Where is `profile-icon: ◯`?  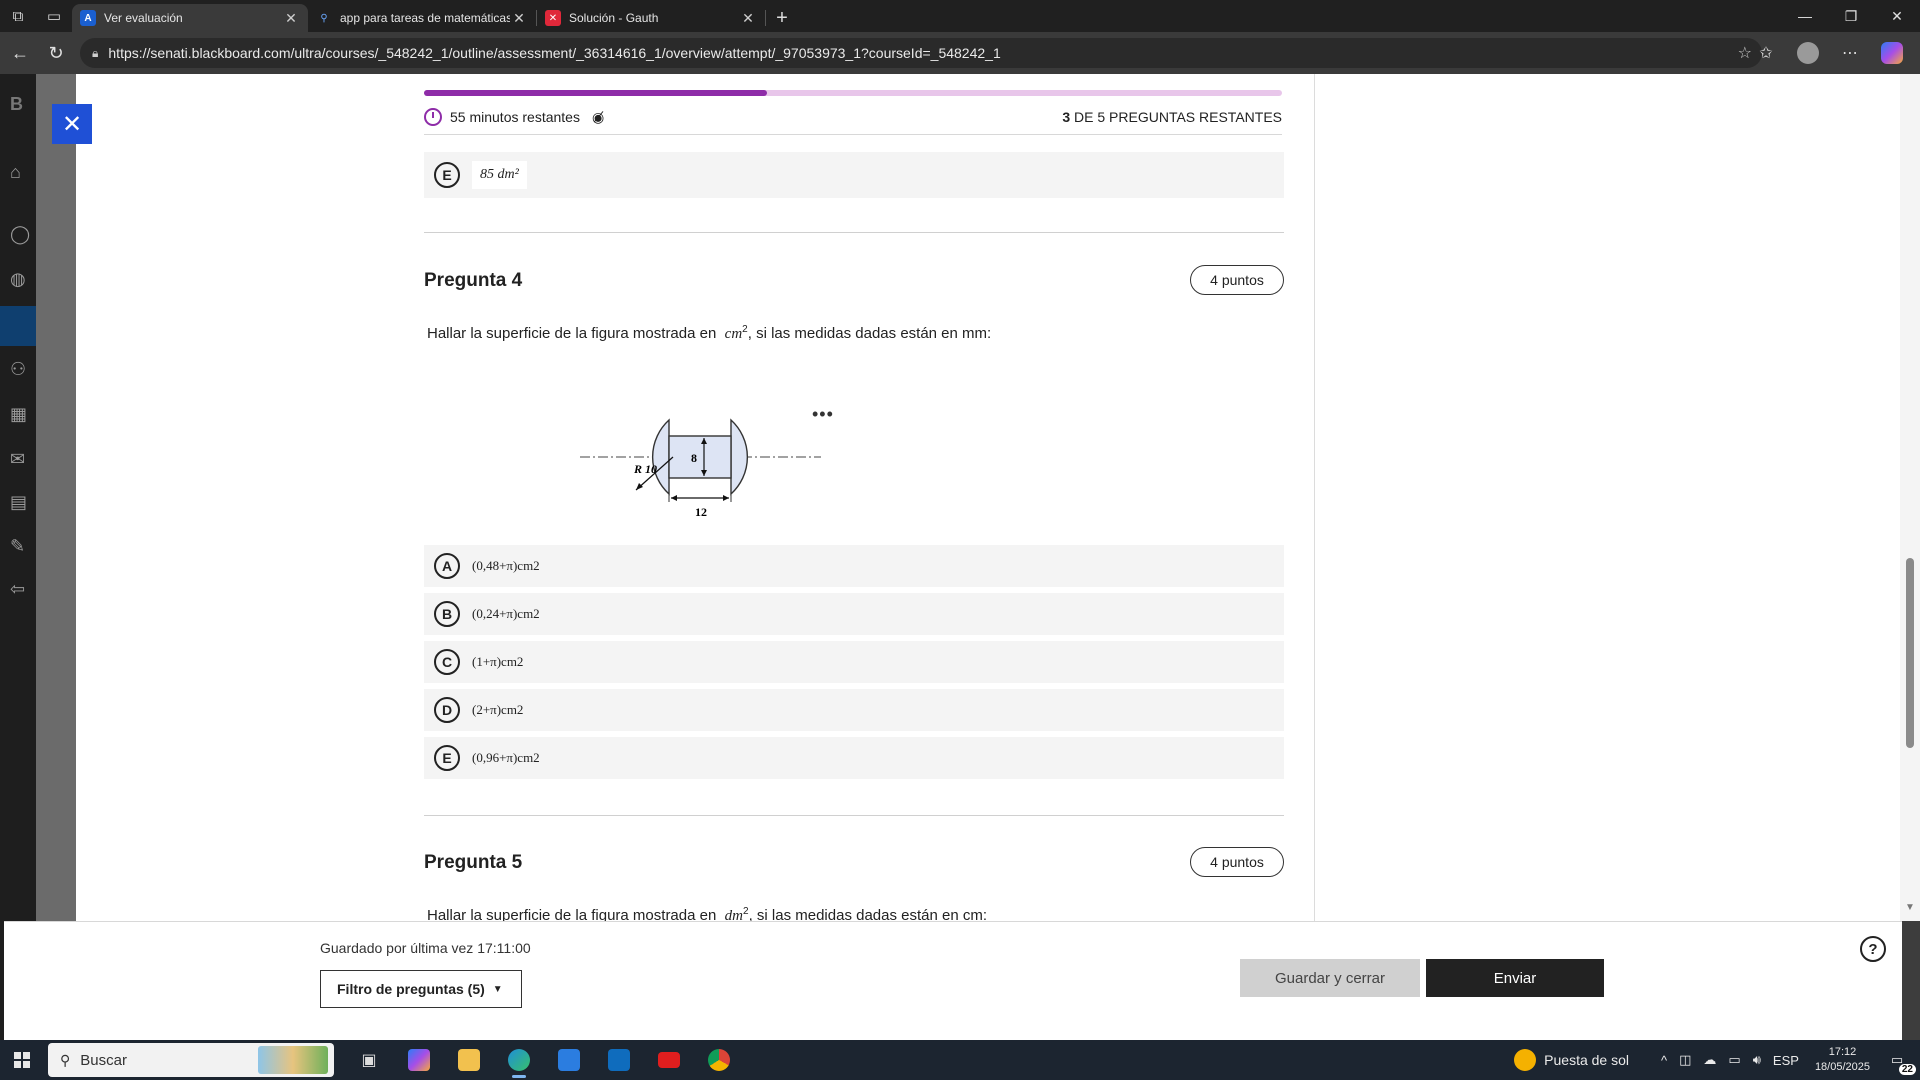 profile-icon: ◯ is located at coordinates (21, 235).